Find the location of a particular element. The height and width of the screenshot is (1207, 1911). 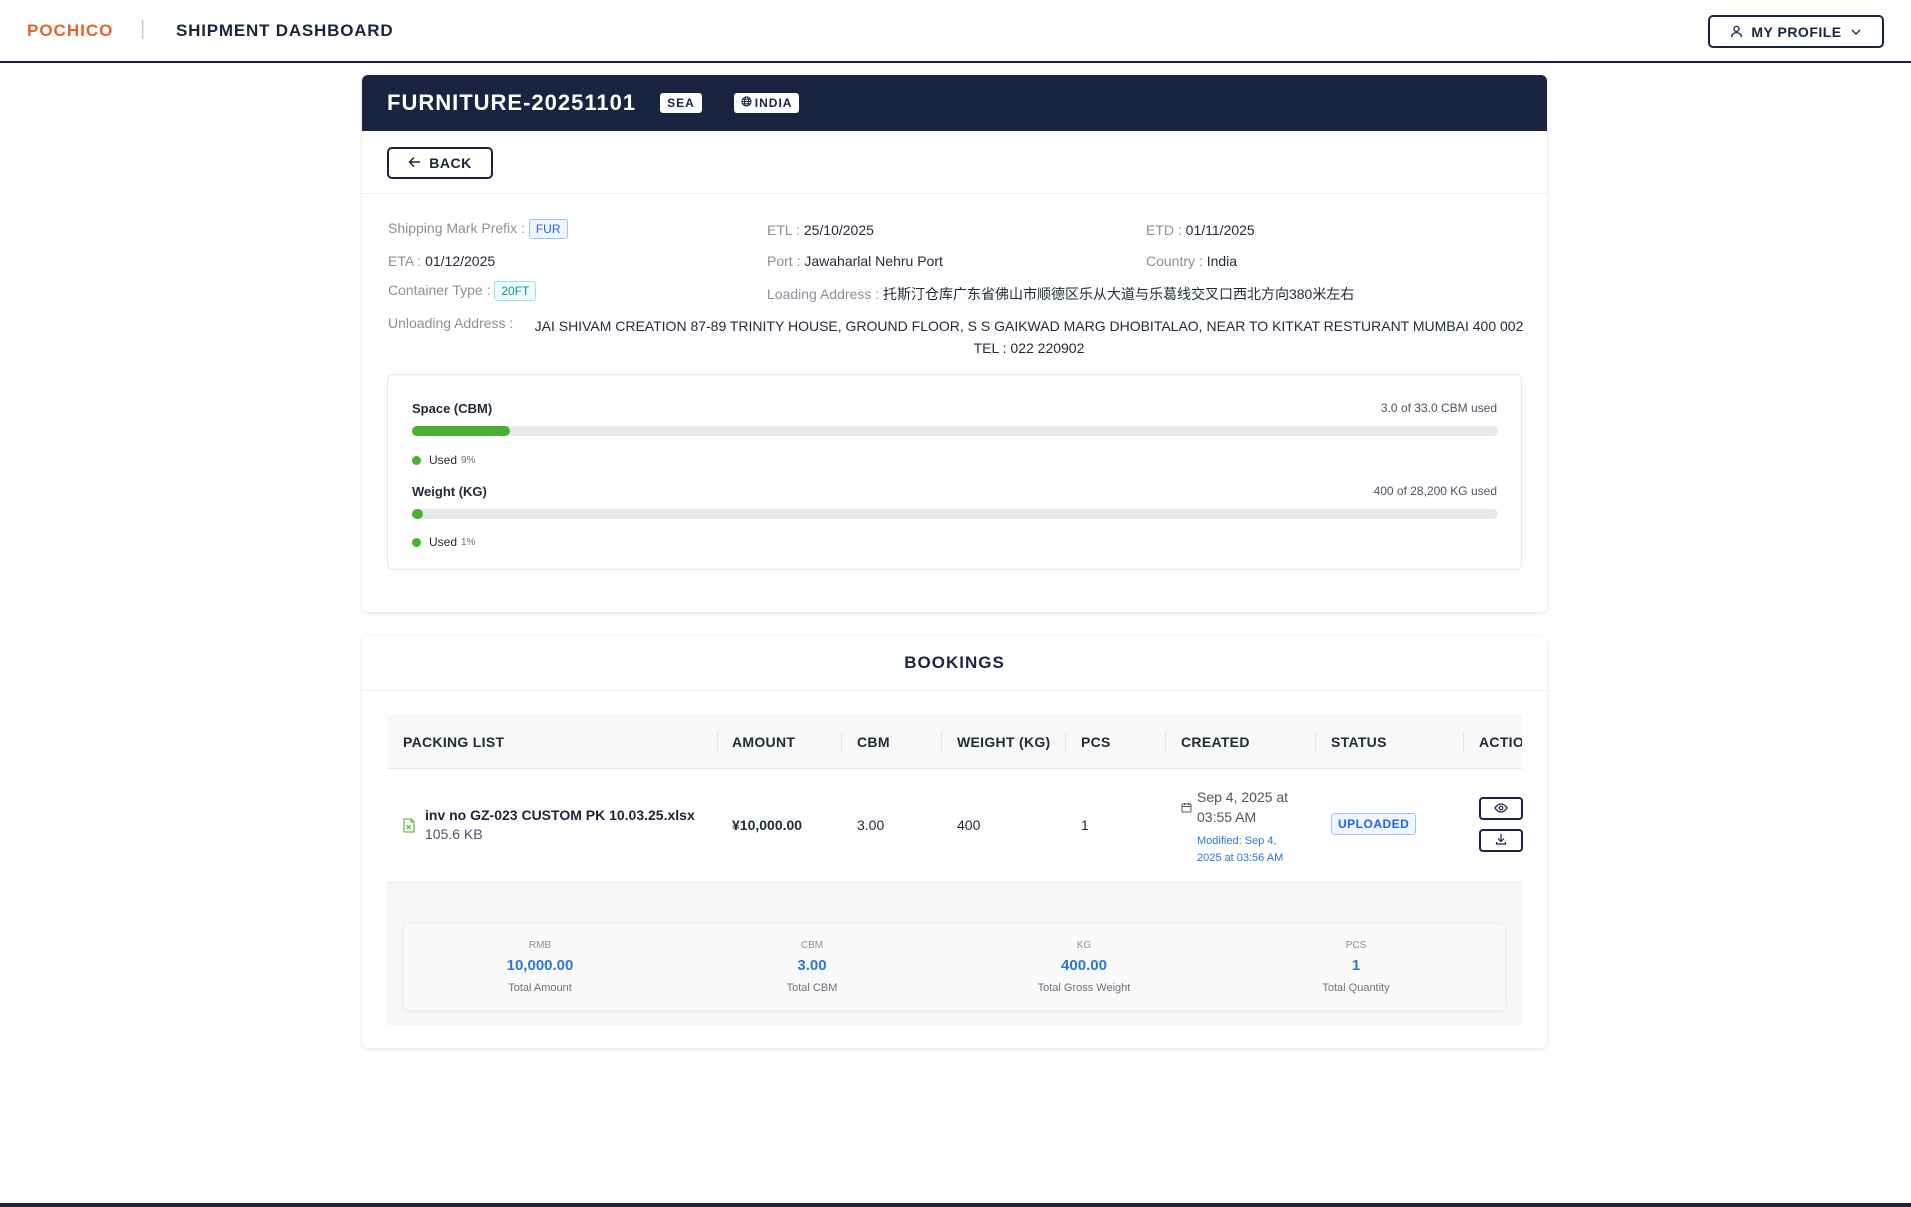

calendar-icon is located at coordinates (1186, 808).